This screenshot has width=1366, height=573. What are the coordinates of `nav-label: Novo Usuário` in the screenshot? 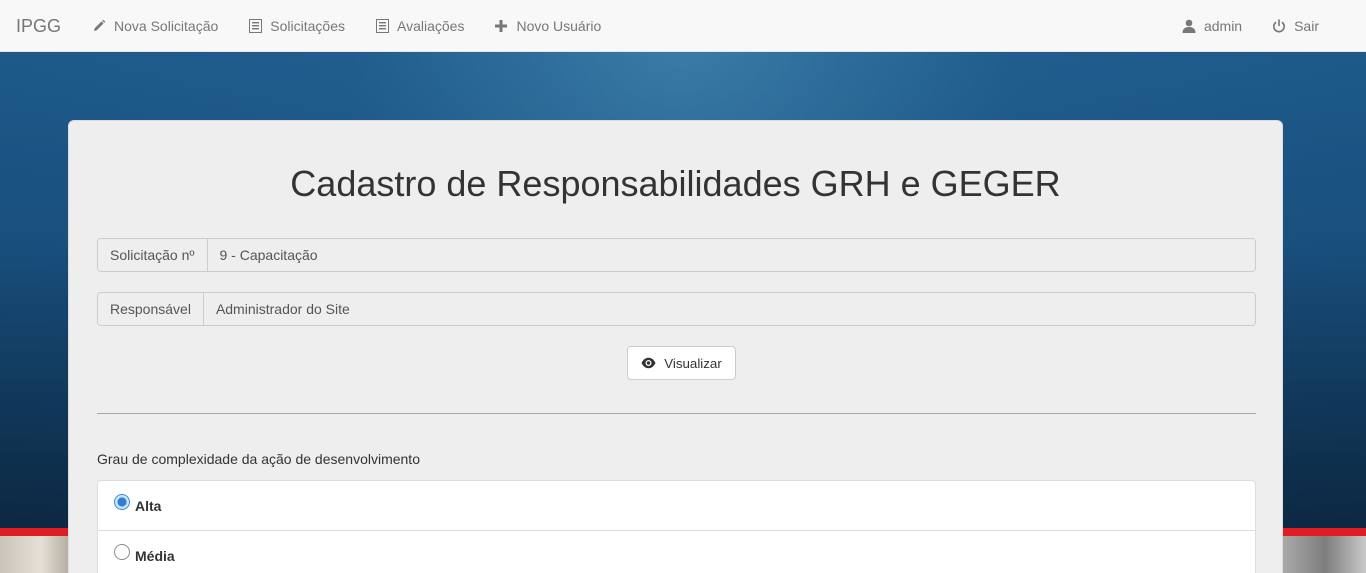 It's located at (559, 25).